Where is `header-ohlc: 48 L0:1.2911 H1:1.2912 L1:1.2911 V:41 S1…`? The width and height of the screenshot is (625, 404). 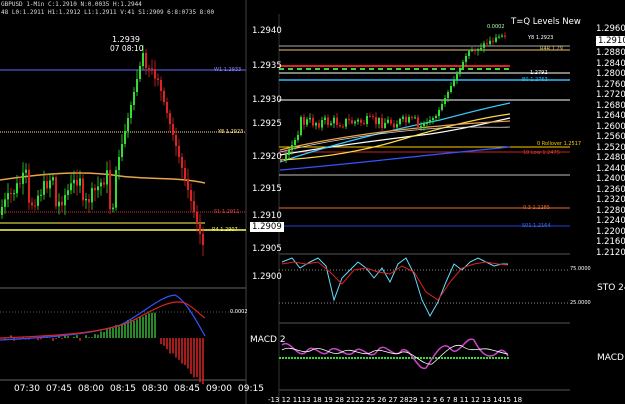 header-ohlc: 48 L0:1.2911 H1:1.2912 L1:1.2911 V:41 S1… is located at coordinates (108, 12).